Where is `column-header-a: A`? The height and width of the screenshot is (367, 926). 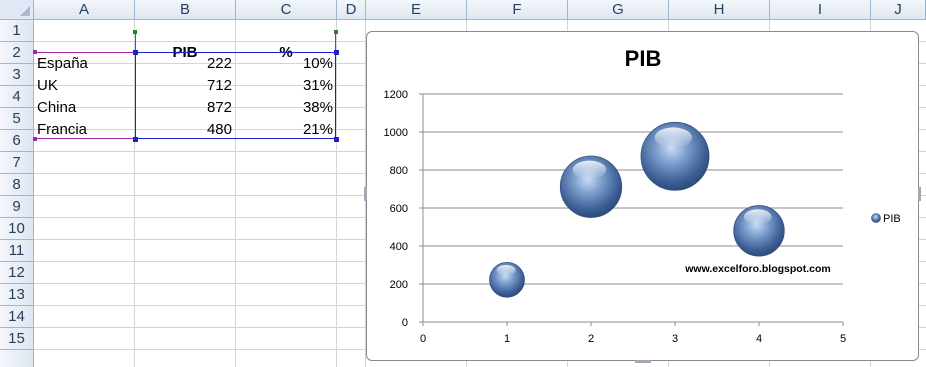
column-header-a: A is located at coordinates (84, 10).